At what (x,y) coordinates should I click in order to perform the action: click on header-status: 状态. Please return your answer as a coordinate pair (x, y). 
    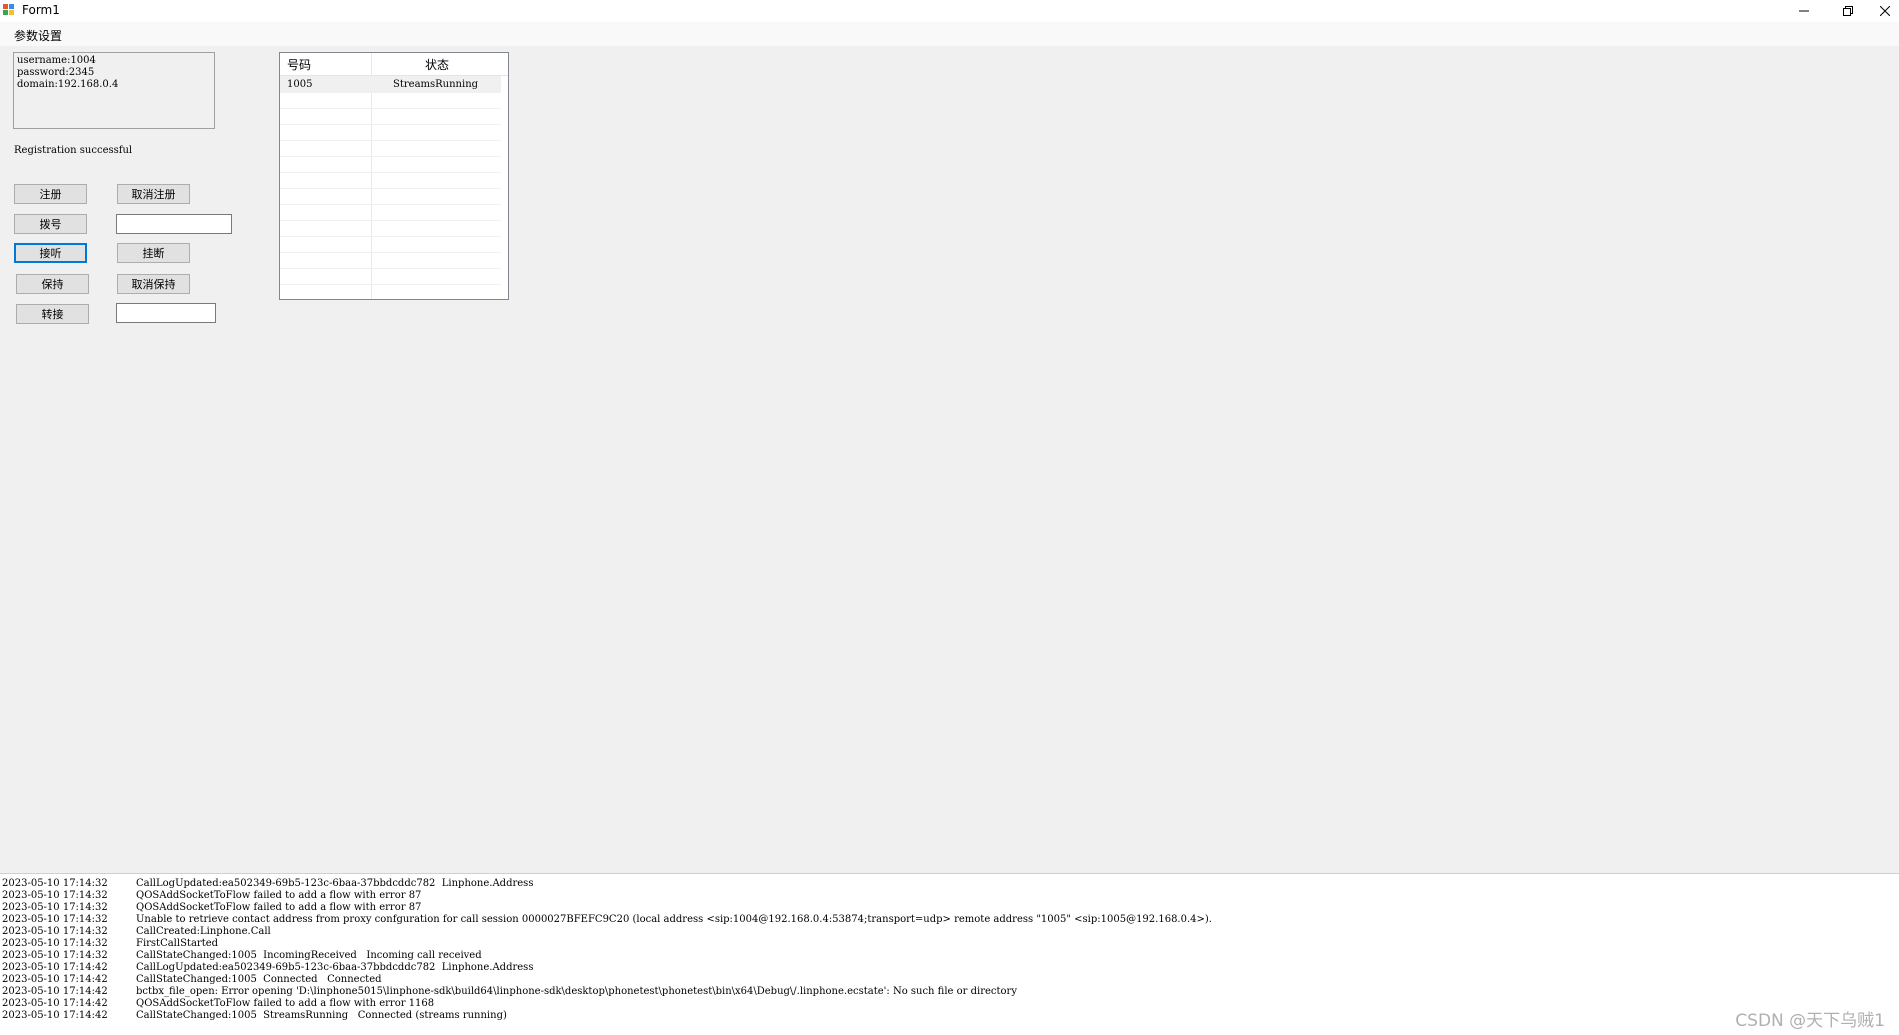
    Looking at the image, I should click on (437, 64).